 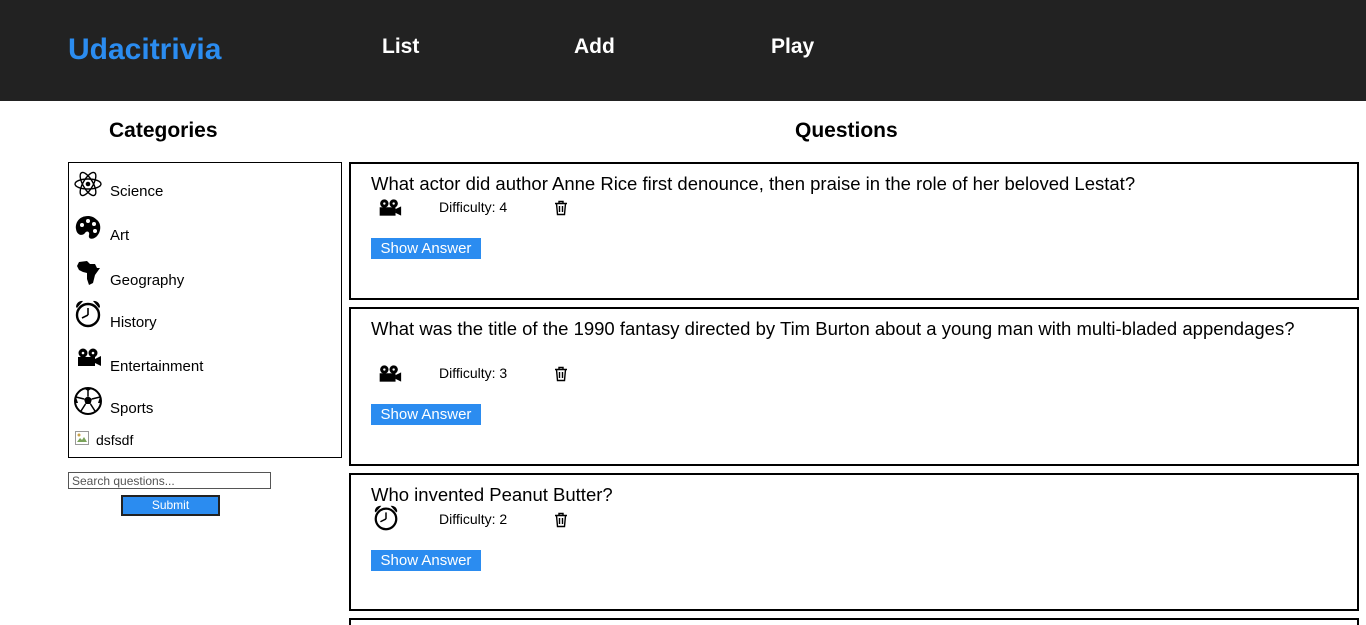 What do you see at coordinates (492, 494) in the screenshot?
I see `question-text: Who invented Peanut Butter?` at bounding box center [492, 494].